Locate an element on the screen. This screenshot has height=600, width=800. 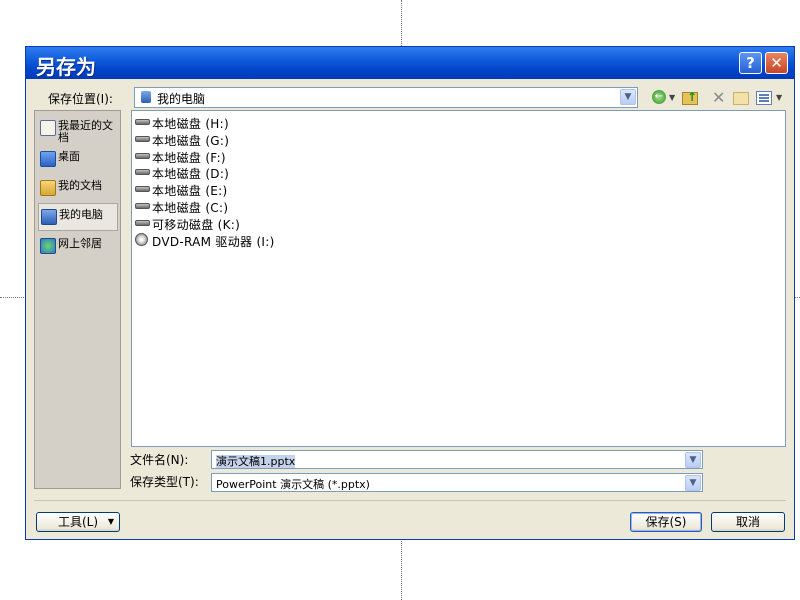
views-icon is located at coordinates (764, 98).